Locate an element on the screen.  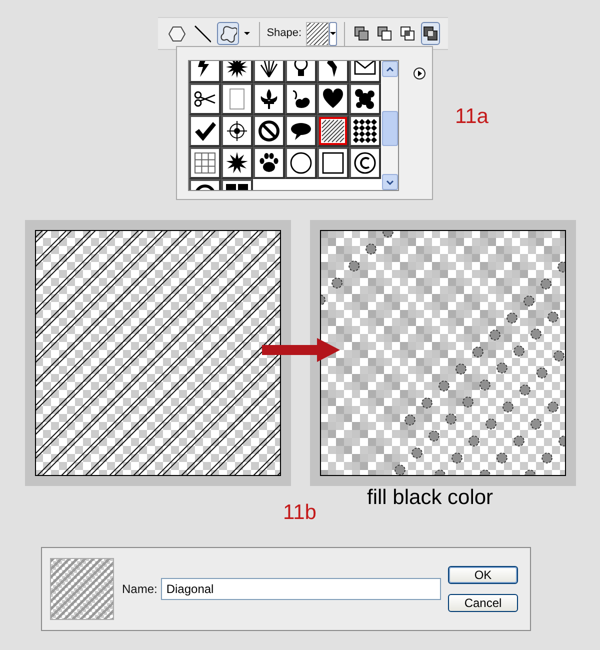
diagonal-lines-icon is located at coordinates (333, 131).